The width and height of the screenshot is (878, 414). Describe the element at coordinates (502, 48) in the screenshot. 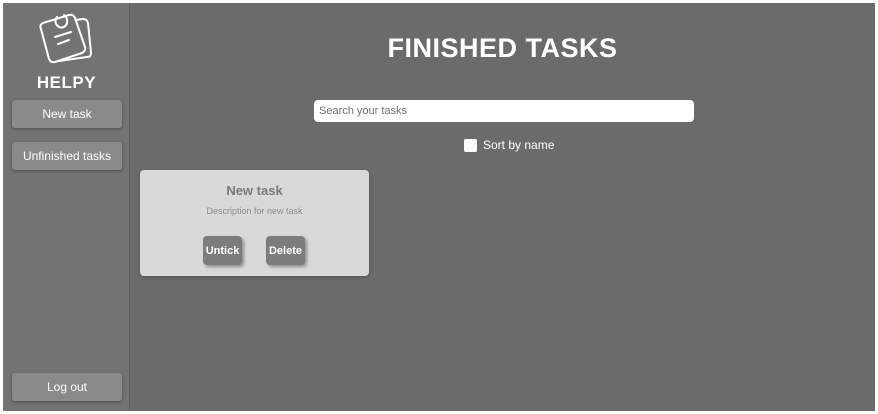

I see `page-title: FINISHED TASKS` at that location.